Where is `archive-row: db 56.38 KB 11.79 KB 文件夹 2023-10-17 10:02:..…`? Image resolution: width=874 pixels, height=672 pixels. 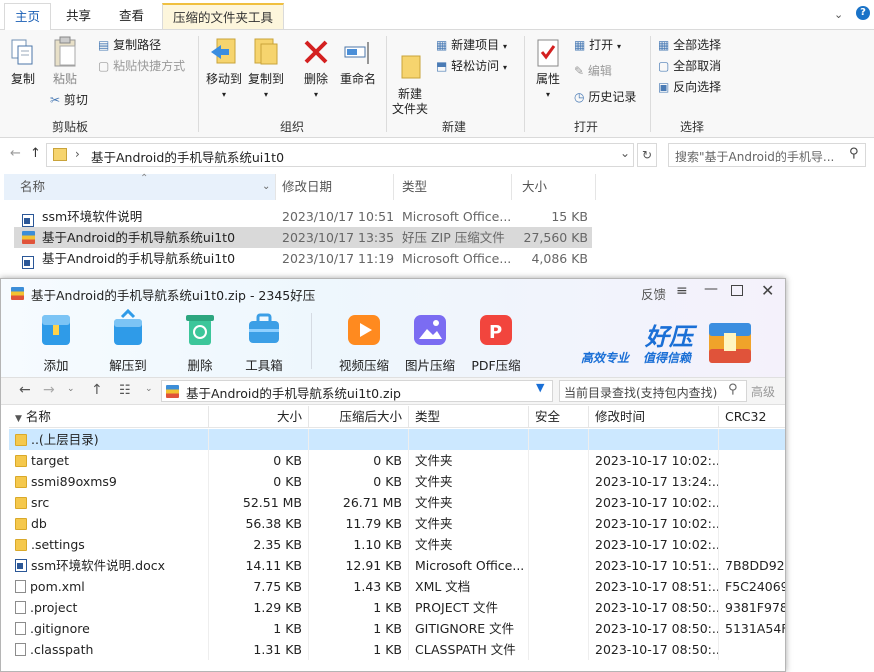 archive-row: db 56.38 KB 11.79 KB 文件夹 2023-10-17 10:02:..… is located at coordinates (397, 523).